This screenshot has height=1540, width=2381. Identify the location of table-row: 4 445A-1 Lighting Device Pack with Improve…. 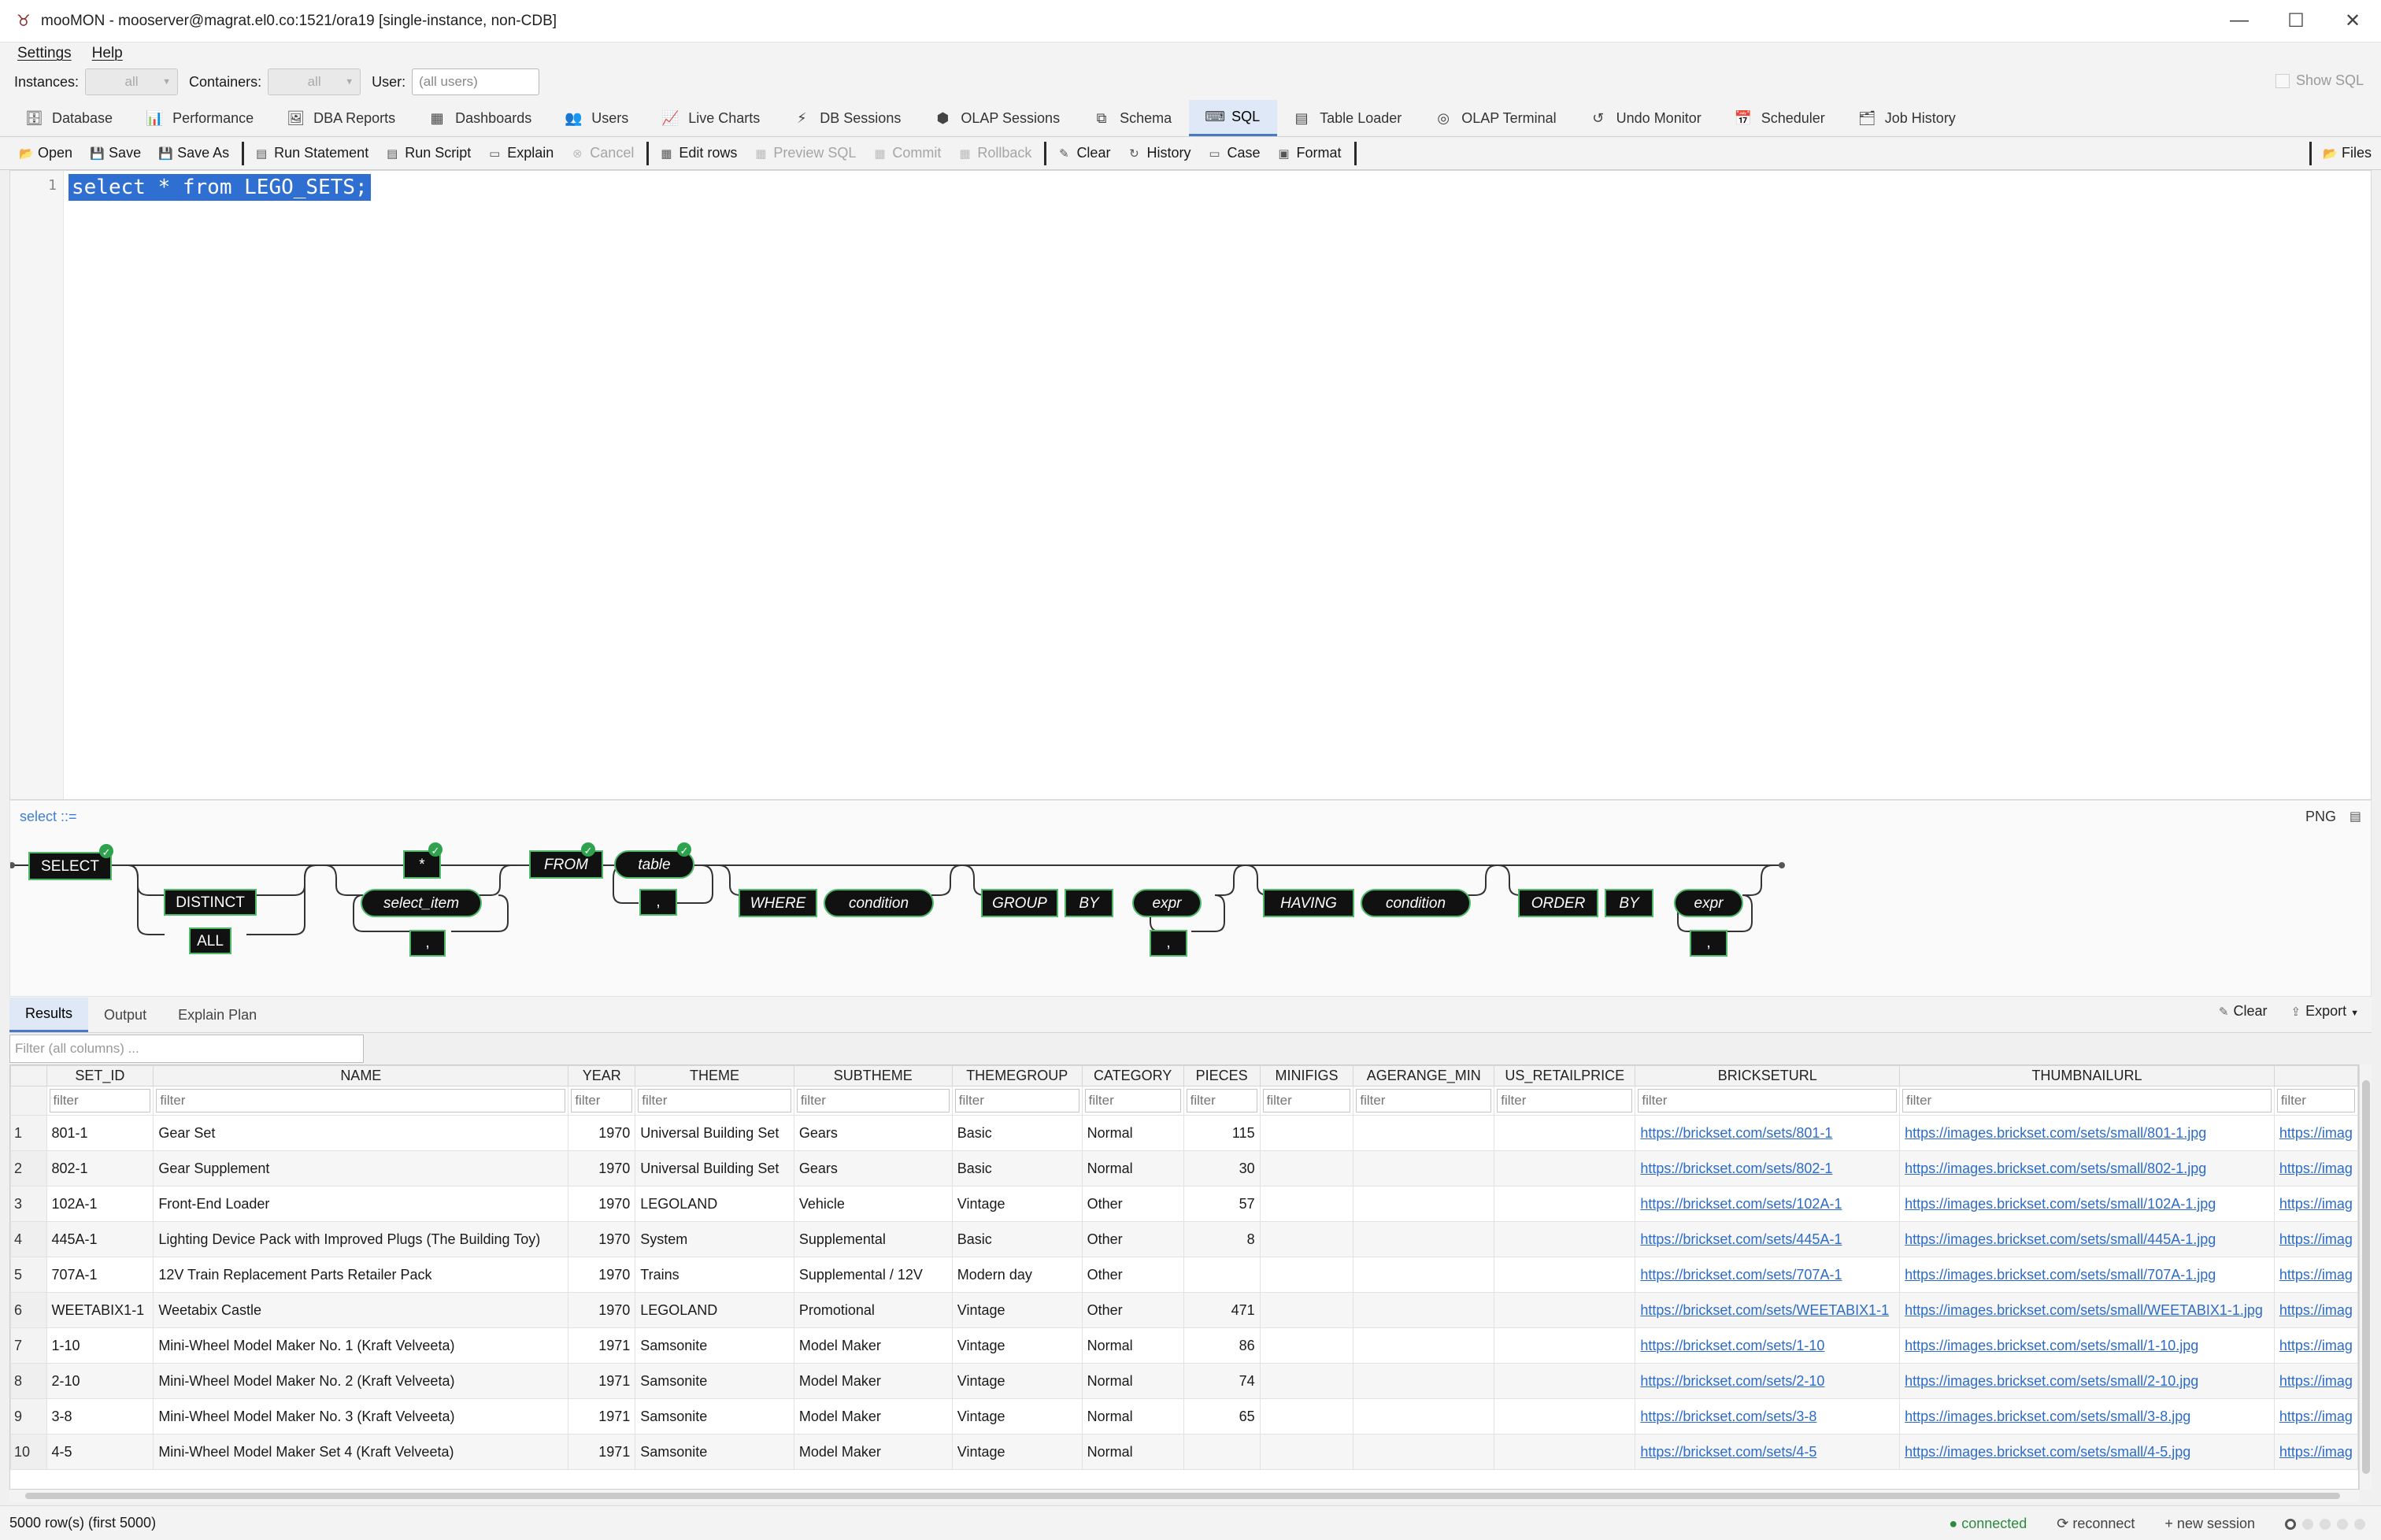
(1184, 1239).